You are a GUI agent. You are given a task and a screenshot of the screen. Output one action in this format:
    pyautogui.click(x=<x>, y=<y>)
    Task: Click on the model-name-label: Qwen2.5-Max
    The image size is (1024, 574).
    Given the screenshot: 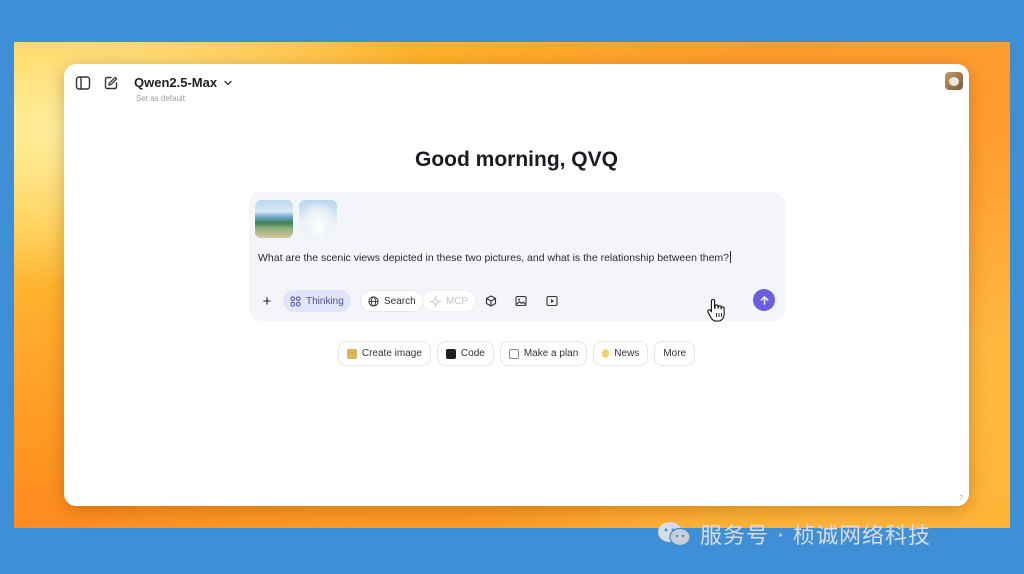 What is the action you would take?
    pyautogui.click(x=176, y=82)
    